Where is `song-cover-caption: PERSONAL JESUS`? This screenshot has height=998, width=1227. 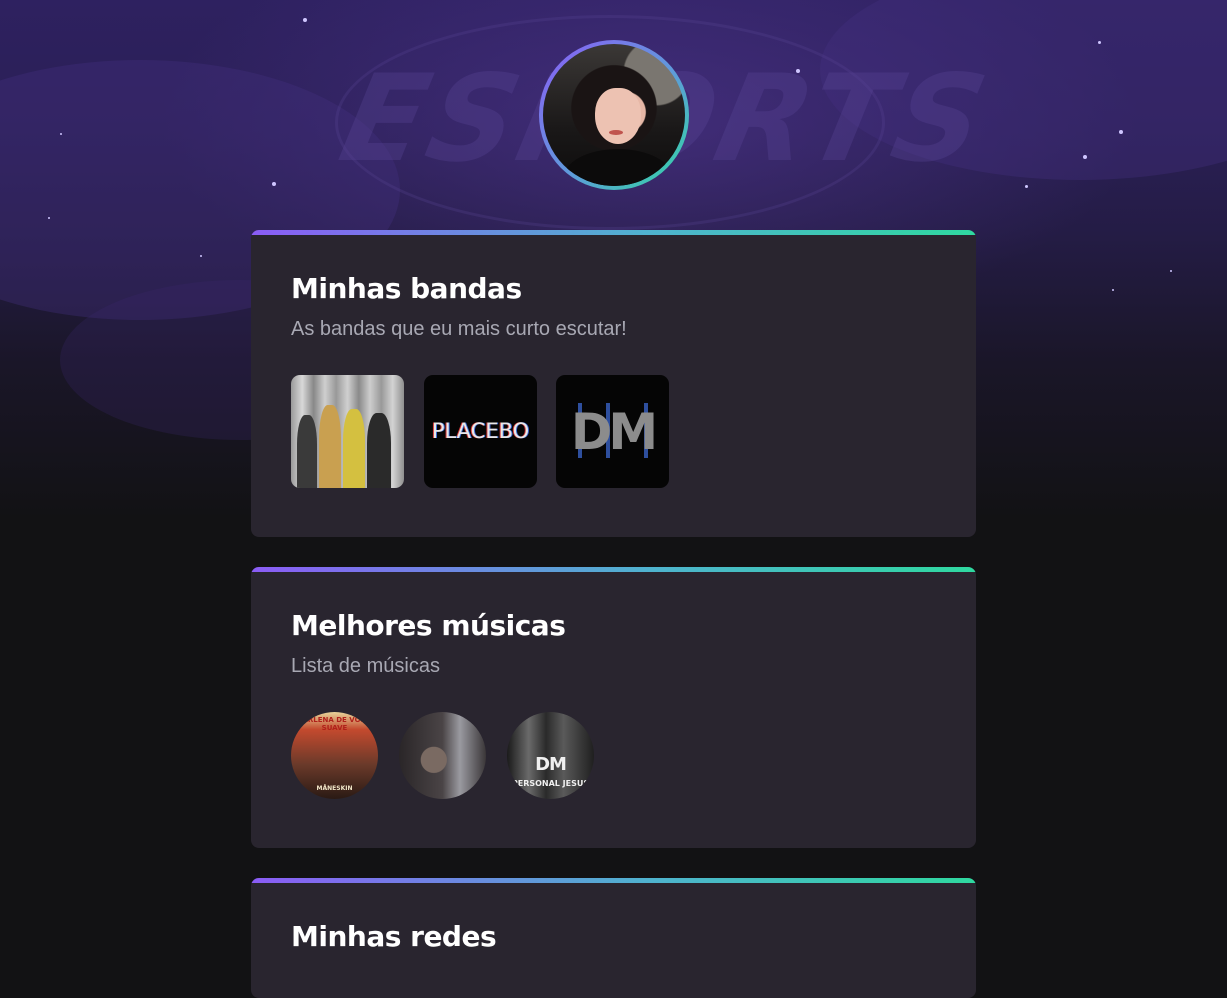 song-cover-caption: PERSONAL JESUS is located at coordinates (550, 783).